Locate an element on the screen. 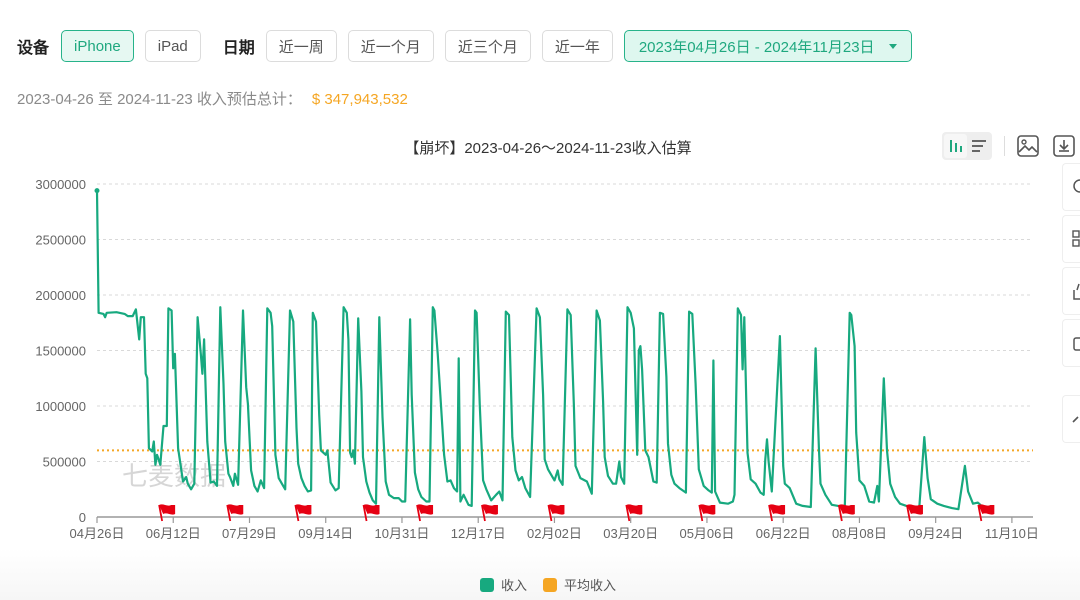 The height and width of the screenshot is (600, 1080). x-tick-label: 07月29日 is located at coordinates (249, 533).